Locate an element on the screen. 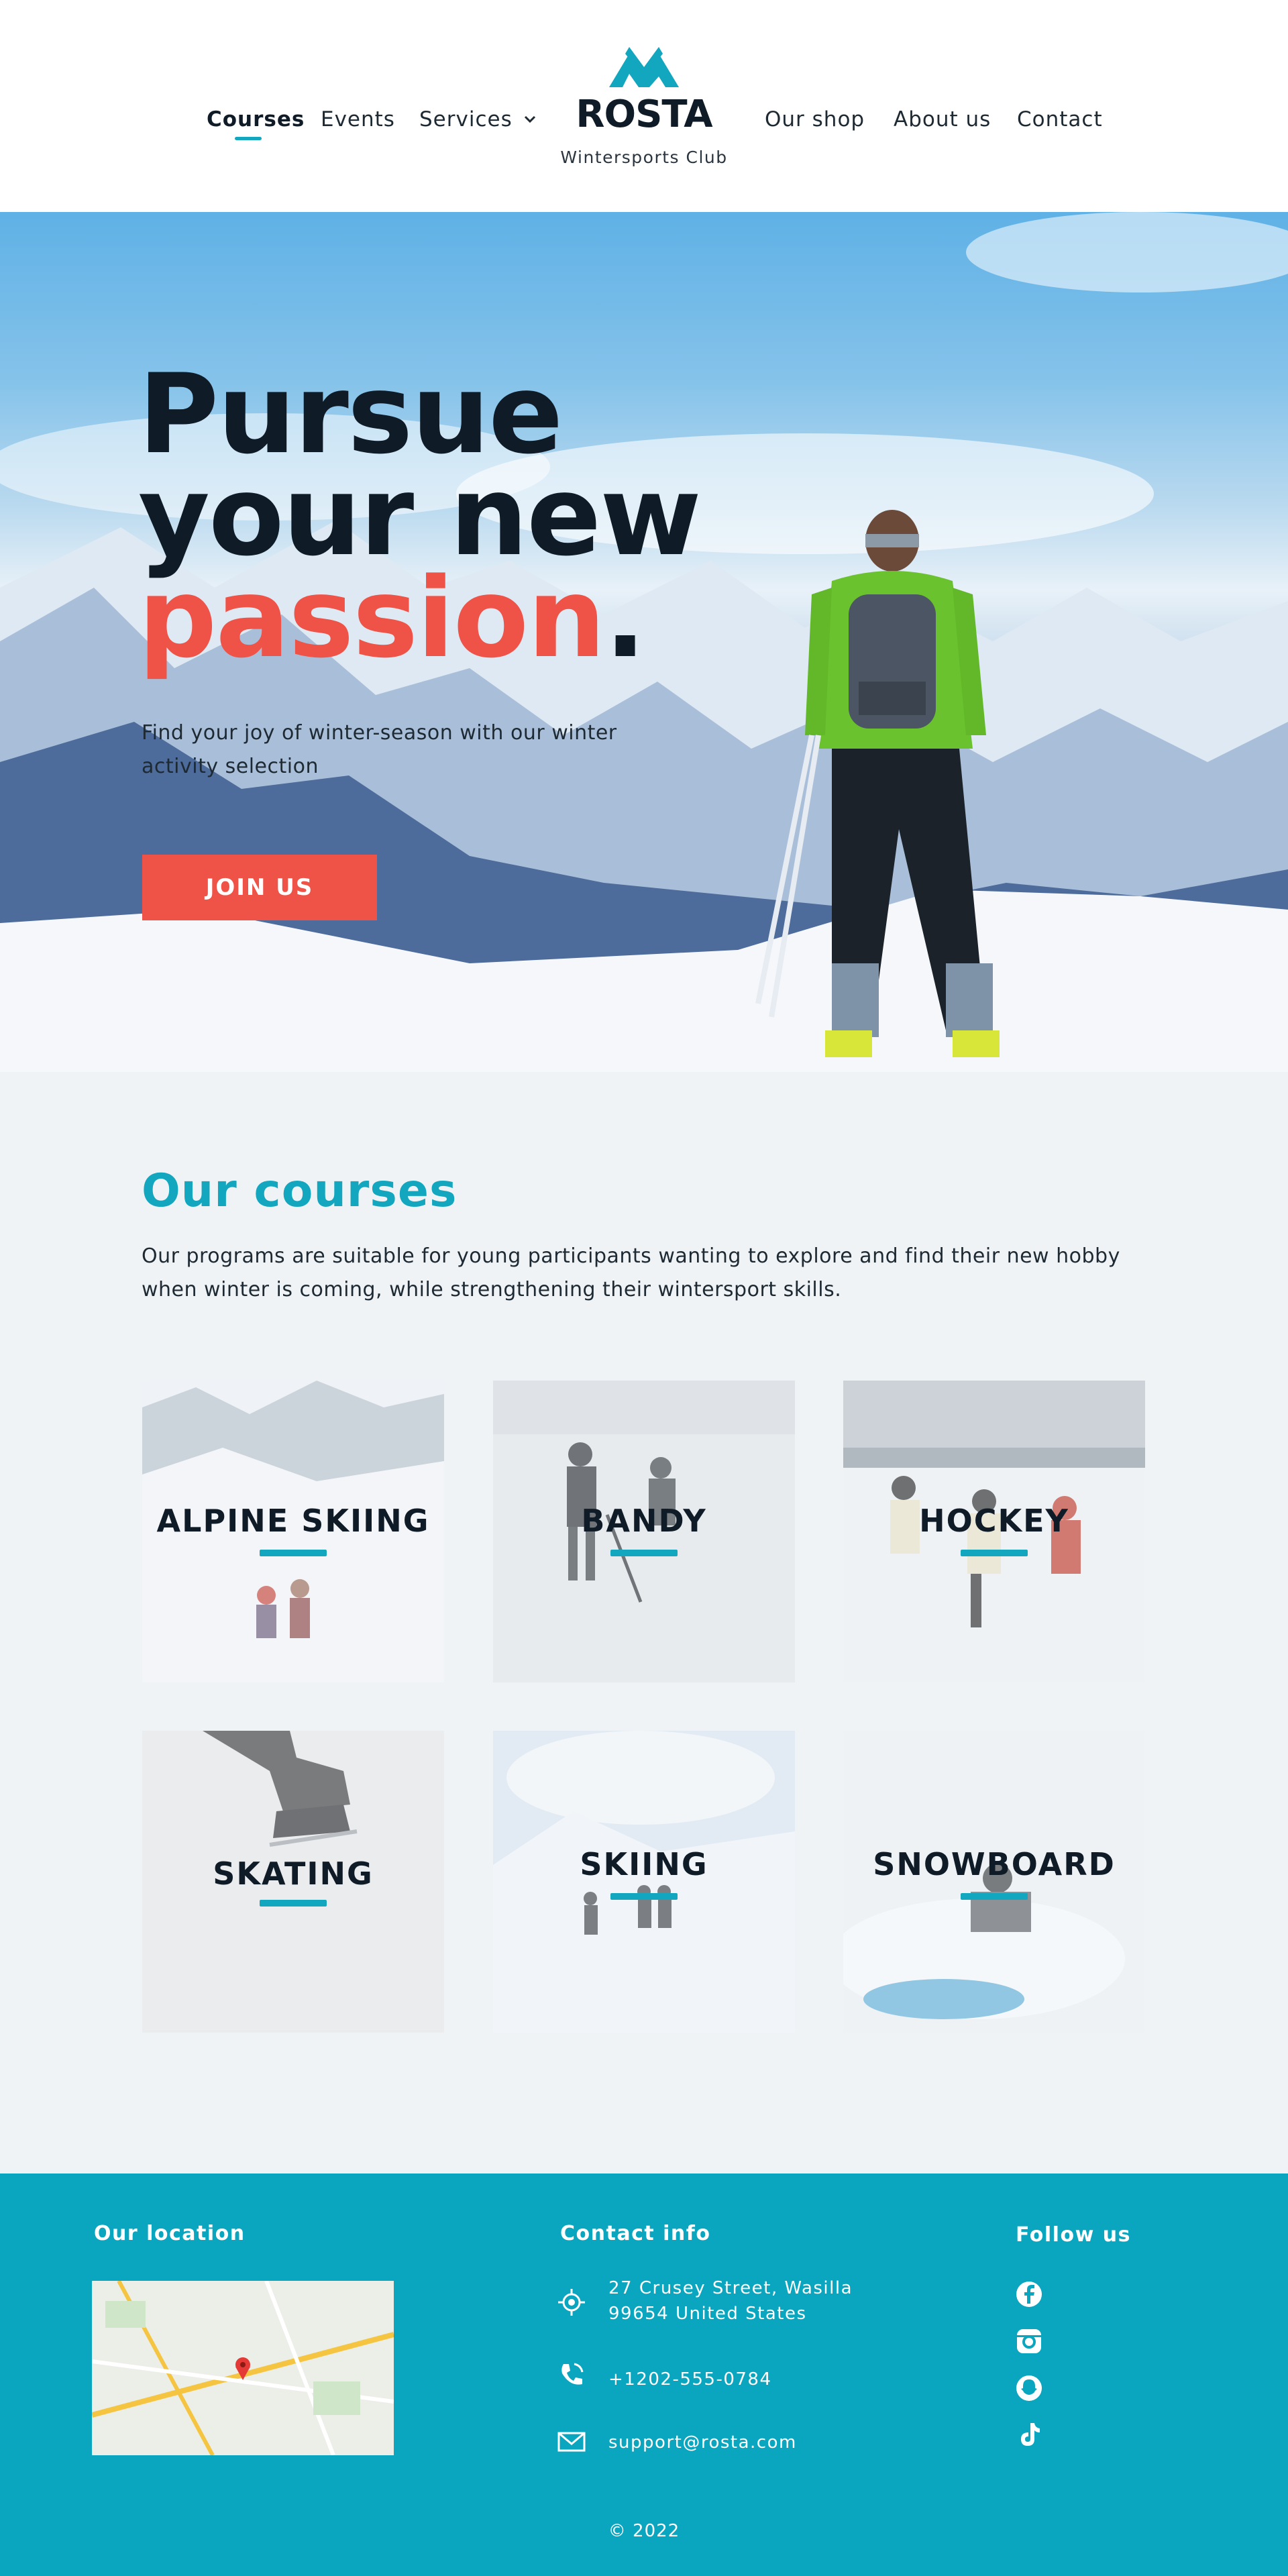 The width and height of the screenshot is (1288, 2576). nav-services: Services is located at coordinates (477, 119).